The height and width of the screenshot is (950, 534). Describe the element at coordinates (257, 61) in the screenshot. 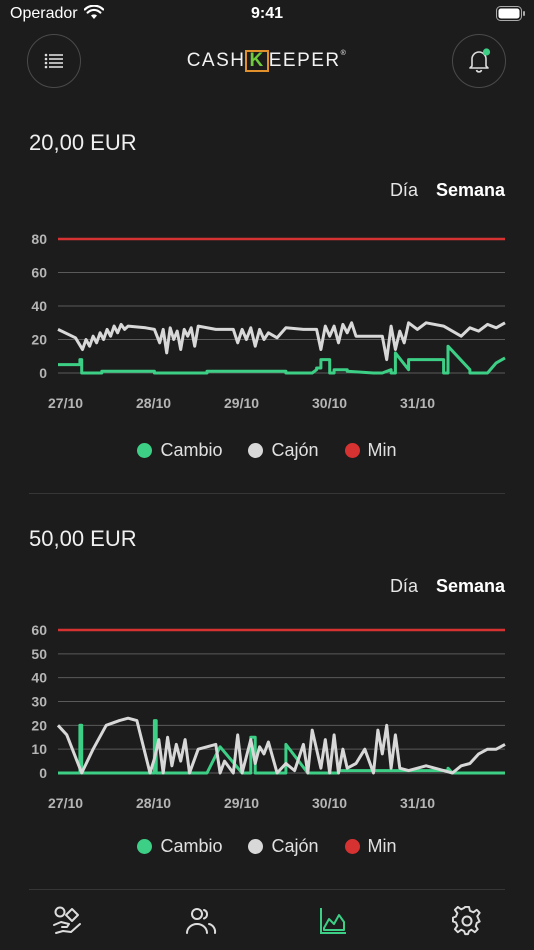

I see `logo-k: K` at that location.